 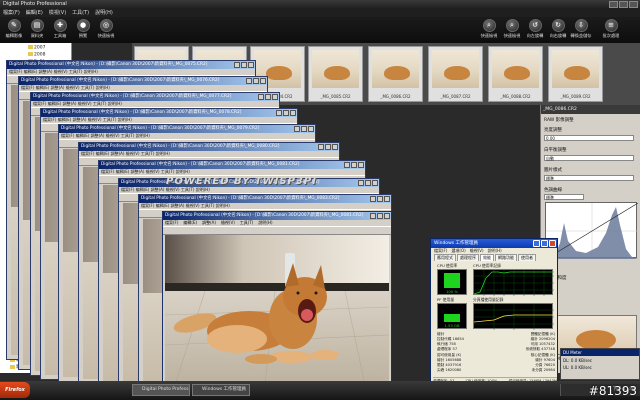 I want to click on quick-view-button-1: ⌕ 快速檢視, so click(x=489, y=29).